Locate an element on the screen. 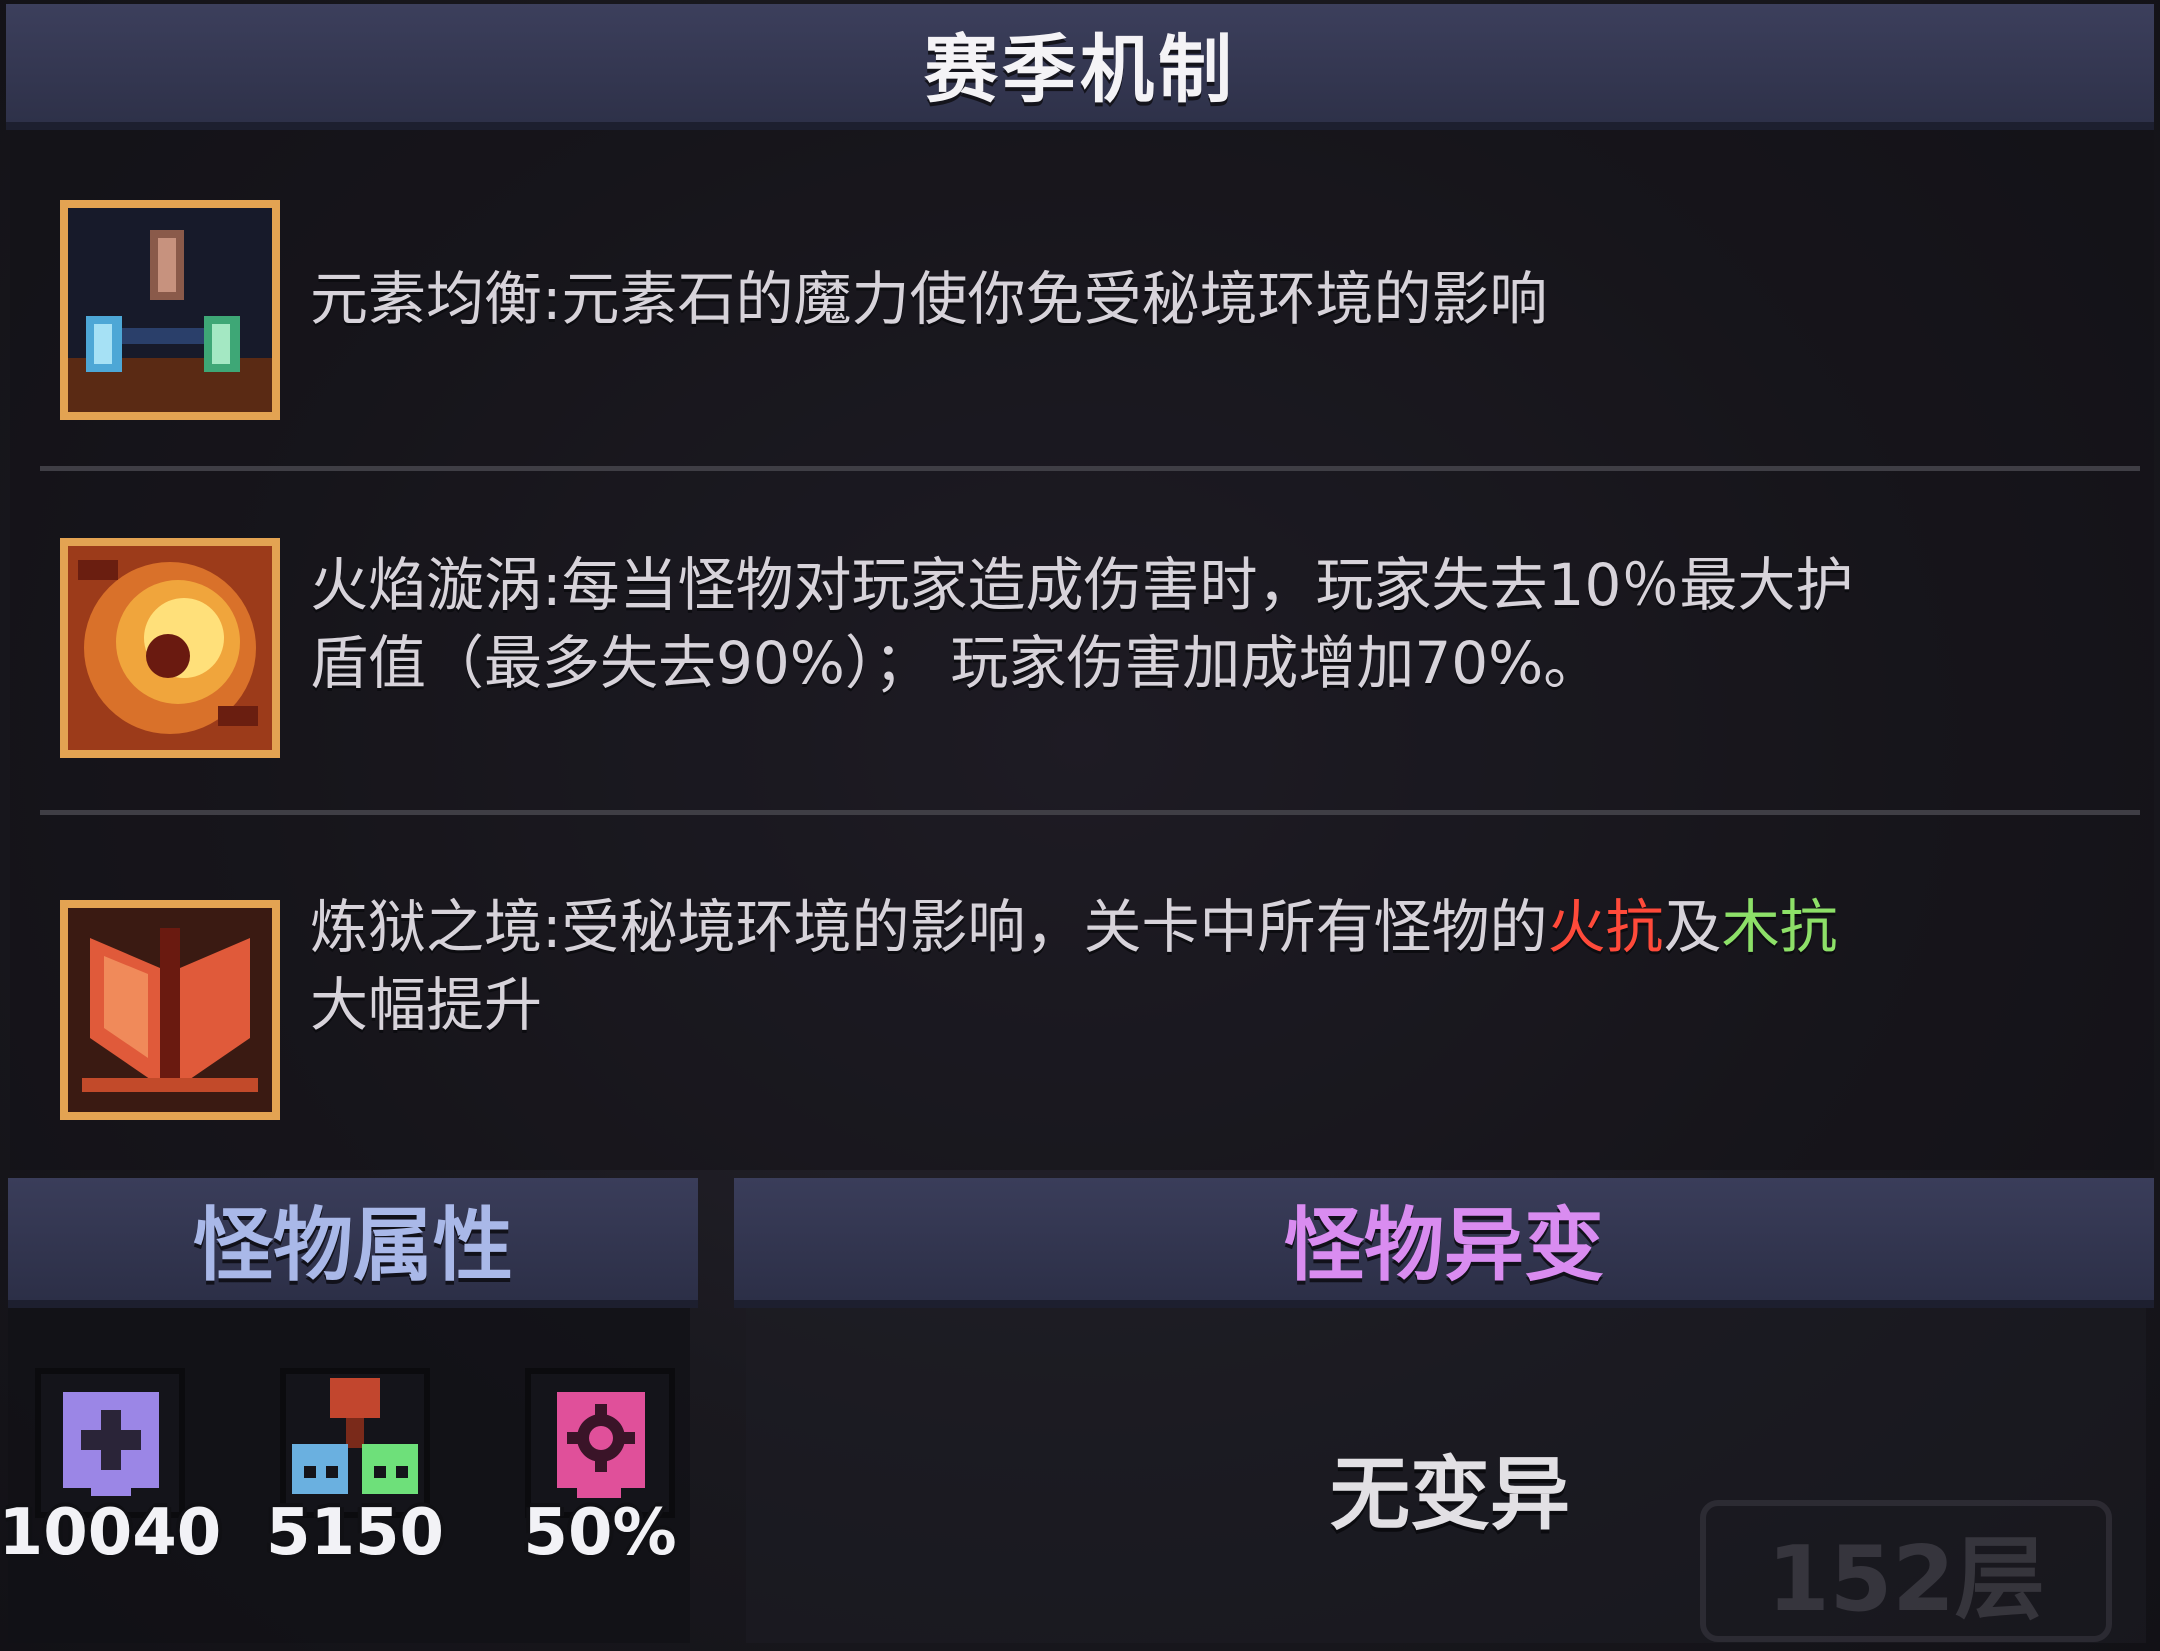  conjunction-text: 及 is located at coordinates (1692, 927).